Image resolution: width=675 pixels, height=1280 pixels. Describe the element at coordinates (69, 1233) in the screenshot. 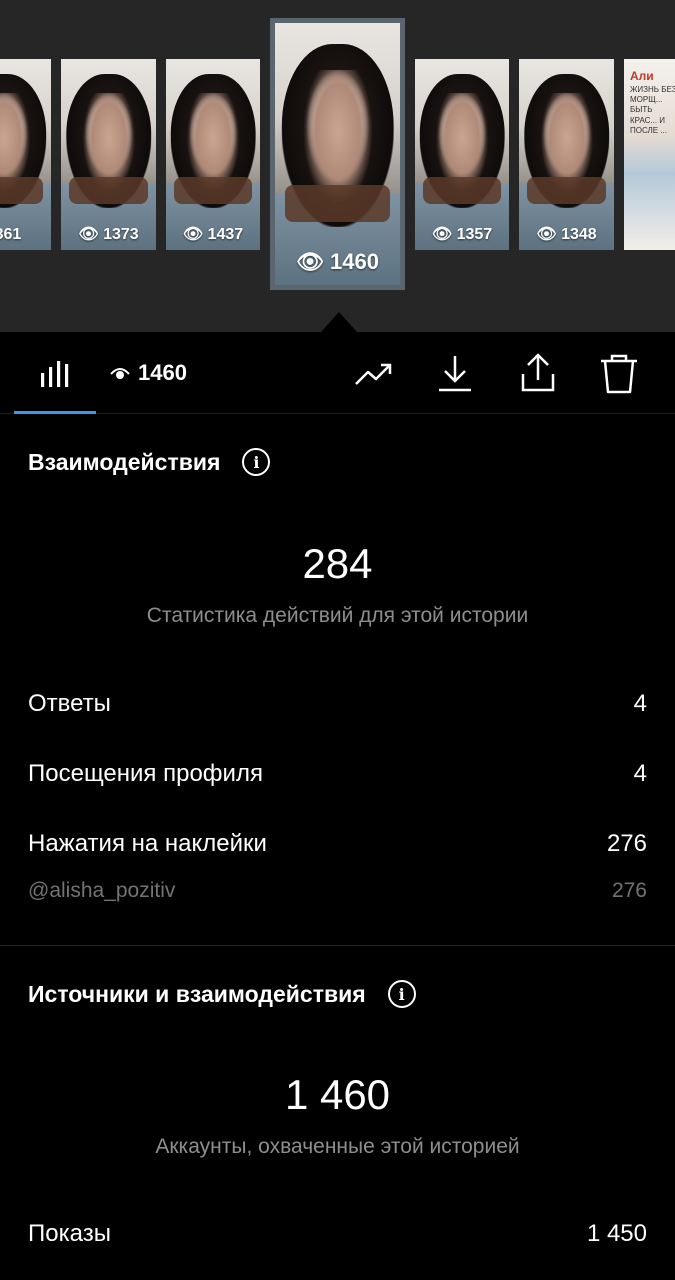

I see `stat-label: Показы` at that location.